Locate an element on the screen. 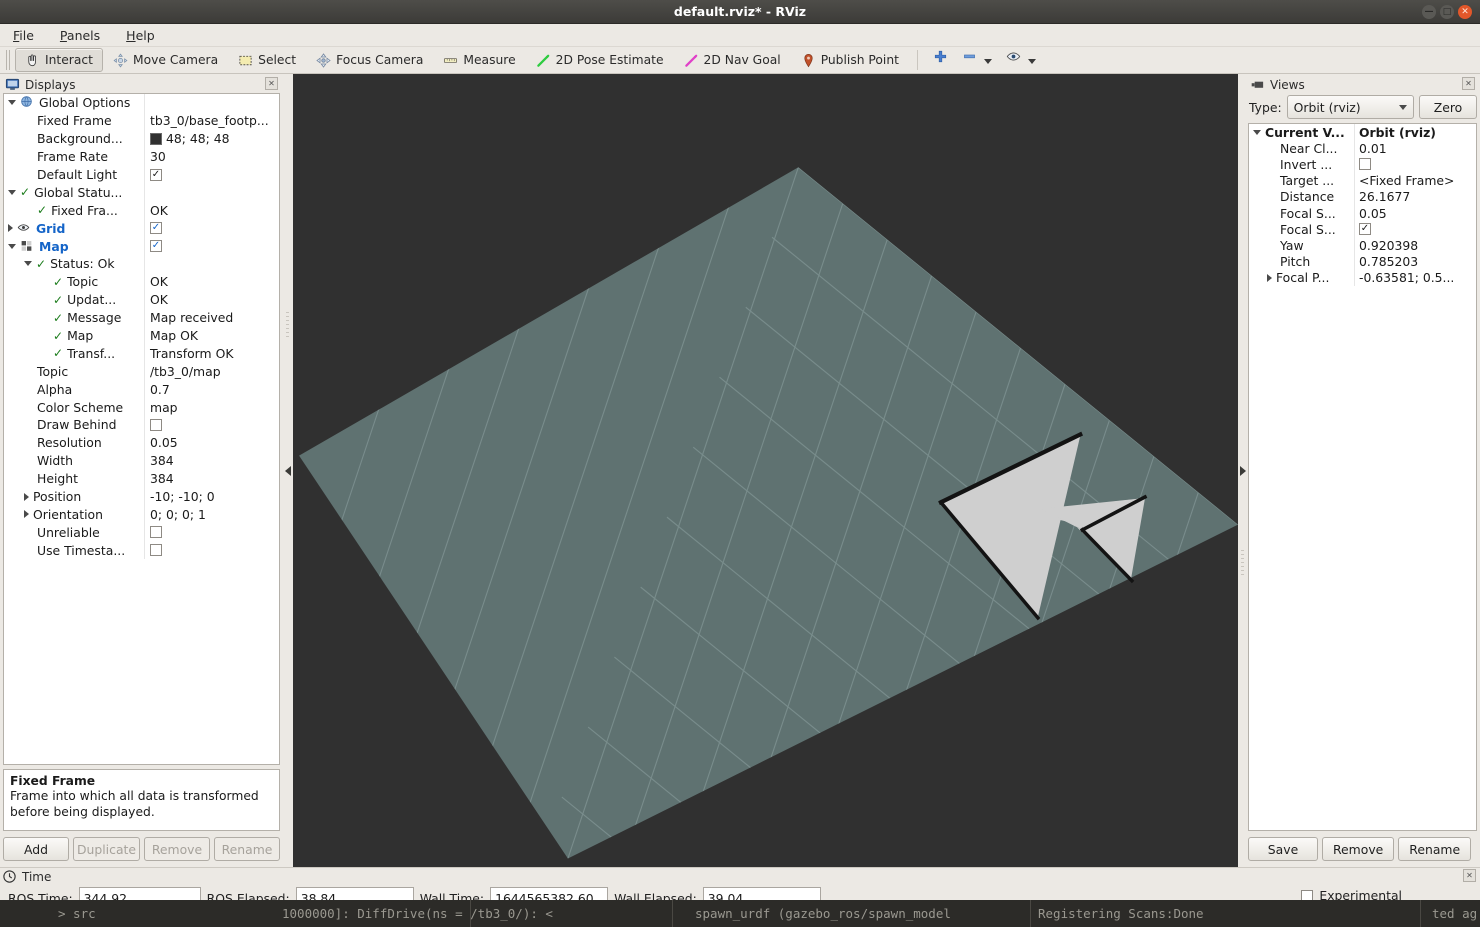 Image resolution: width=1480 pixels, height=927 pixels. display-row: ✓ Topic OK is located at coordinates (141, 281).